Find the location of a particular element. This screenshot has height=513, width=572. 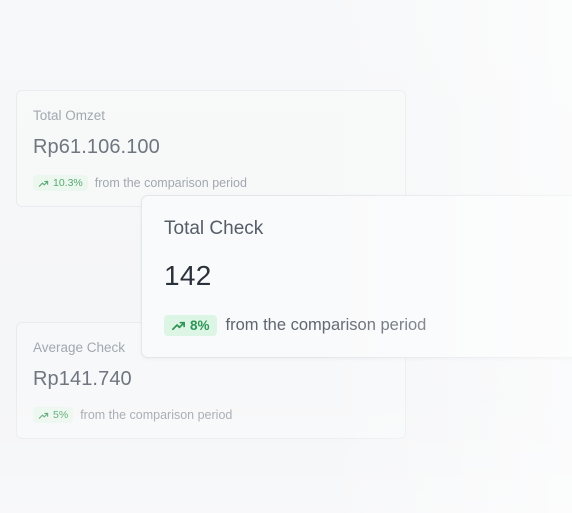

card-value: 142 is located at coordinates (188, 275).